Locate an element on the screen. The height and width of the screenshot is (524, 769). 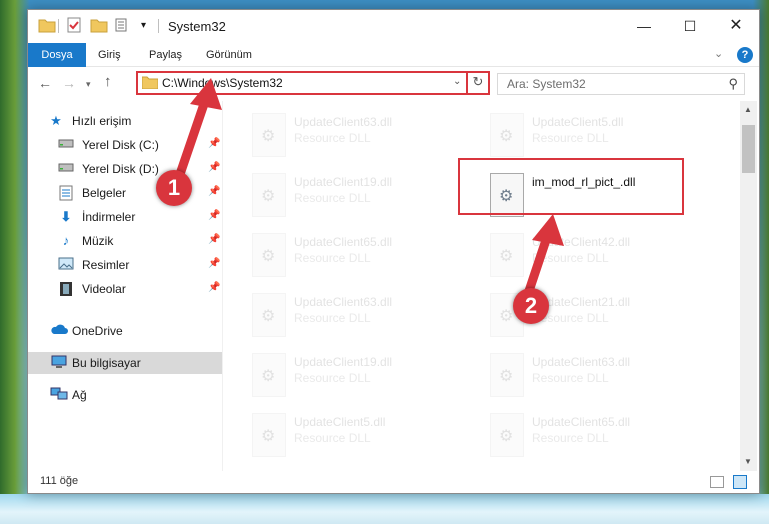
sidebar-item-music: ♪ Müzik 📌 is located at coordinates (125, 241).